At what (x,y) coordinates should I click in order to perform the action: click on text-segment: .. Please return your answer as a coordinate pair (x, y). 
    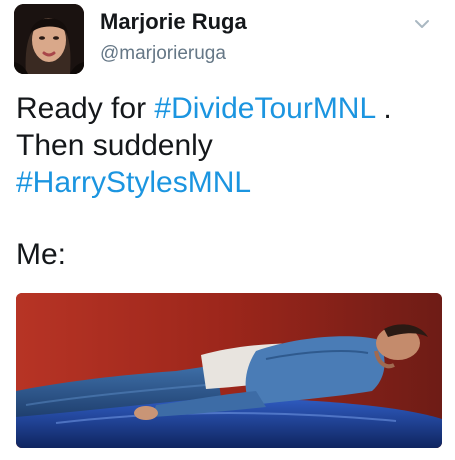
    Looking at the image, I should click on (383, 108).